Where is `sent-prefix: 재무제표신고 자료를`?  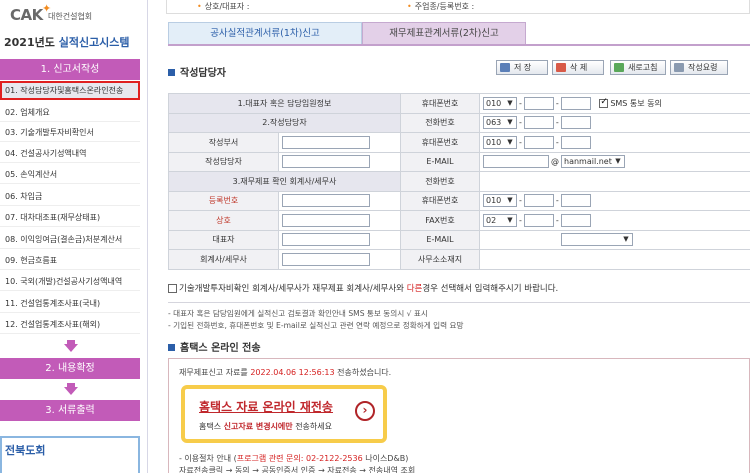
sent-prefix: 재무제표신고 자료를 is located at coordinates (215, 372).